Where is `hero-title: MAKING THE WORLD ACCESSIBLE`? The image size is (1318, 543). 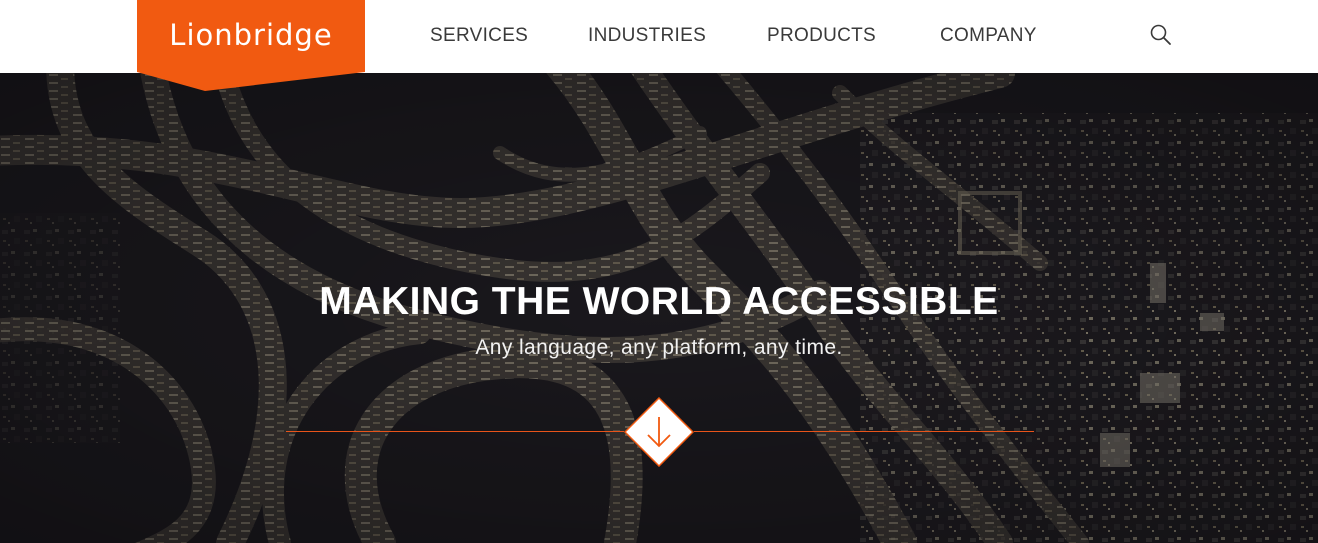 hero-title: MAKING THE WORLD ACCESSIBLE is located at coordinates (659, 301).